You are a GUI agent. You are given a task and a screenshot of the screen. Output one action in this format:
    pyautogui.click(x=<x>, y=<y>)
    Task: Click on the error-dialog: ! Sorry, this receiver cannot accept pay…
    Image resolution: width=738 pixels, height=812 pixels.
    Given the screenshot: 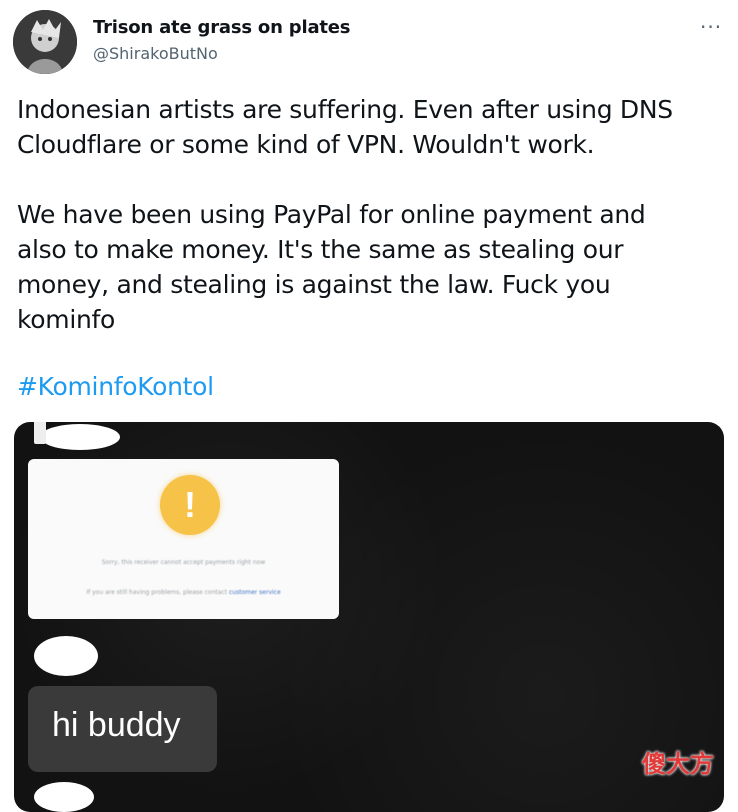 What is the action you would take?
    pyautogui.click(x=183, y=539)
    